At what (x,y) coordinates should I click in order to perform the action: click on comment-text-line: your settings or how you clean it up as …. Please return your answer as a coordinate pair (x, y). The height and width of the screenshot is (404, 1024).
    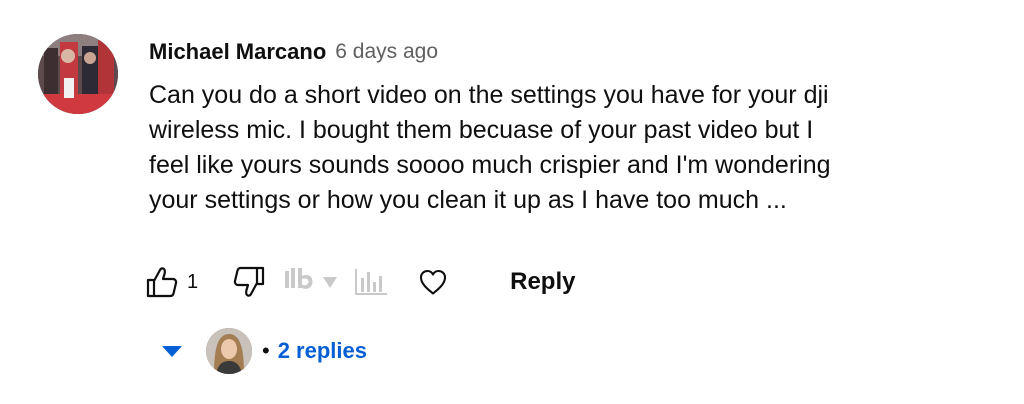
    Looking at the image, I should click on (468, 200).